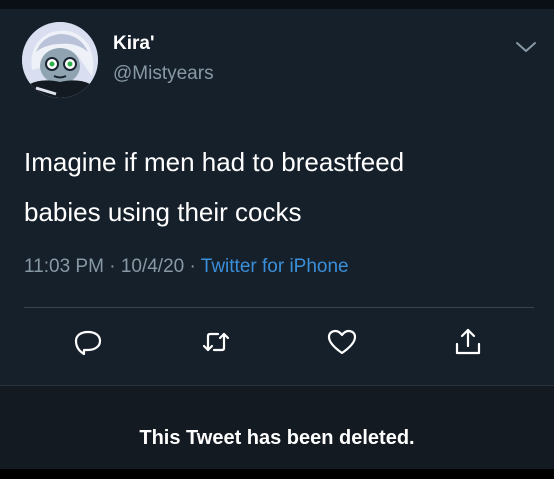 Image resolution: width=554 pixels, height=479 pixels. I want to click on tweet-time: 11:03 PM, so click(64, 266).